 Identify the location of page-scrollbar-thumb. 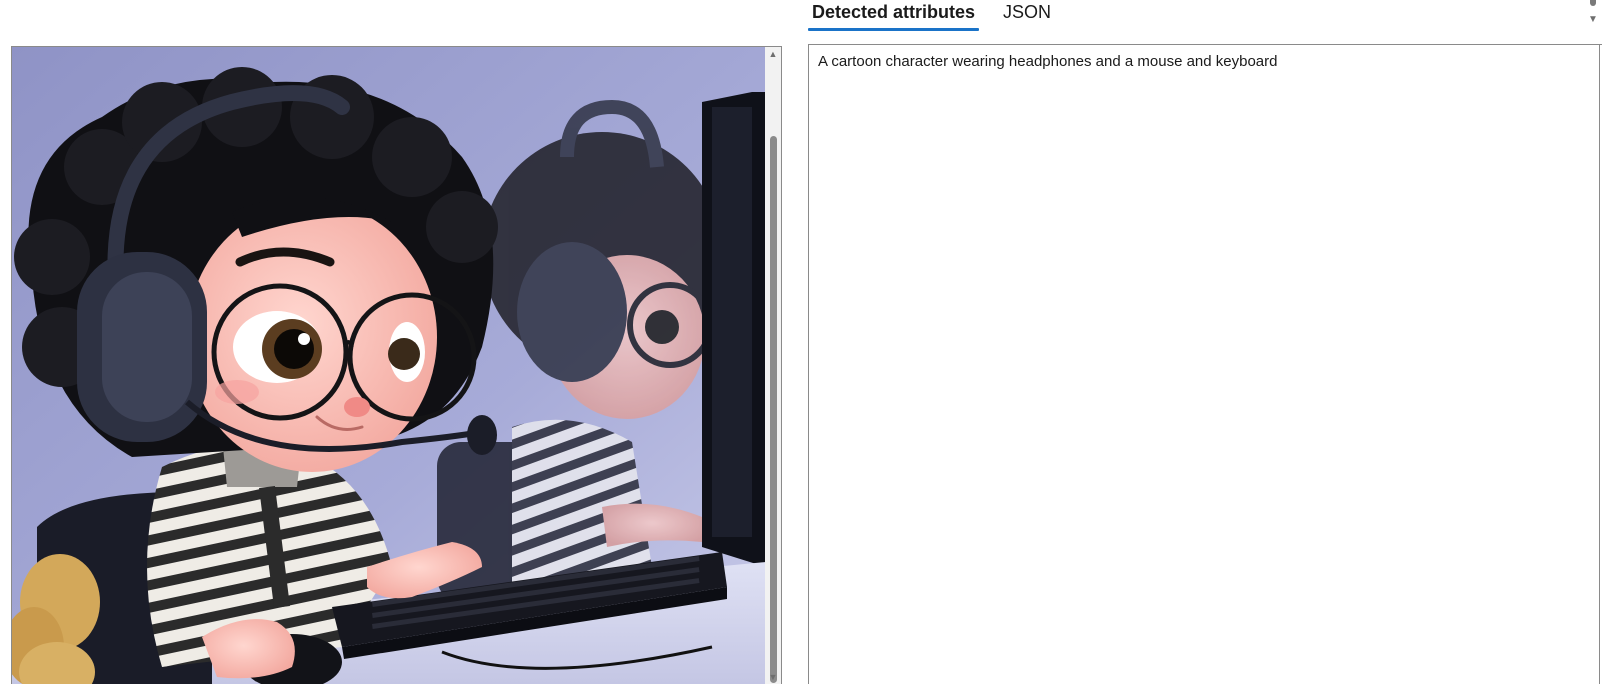
(1593, 3).